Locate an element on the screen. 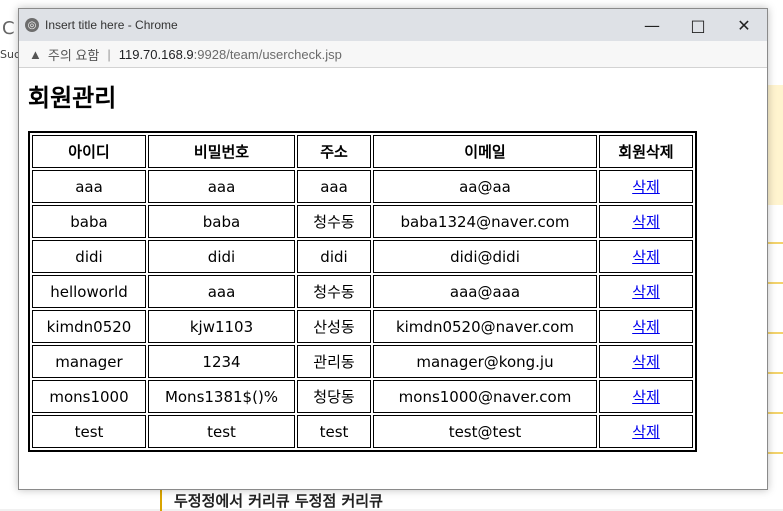  cell-email: aa@aa is located at coordinates (485, 186).